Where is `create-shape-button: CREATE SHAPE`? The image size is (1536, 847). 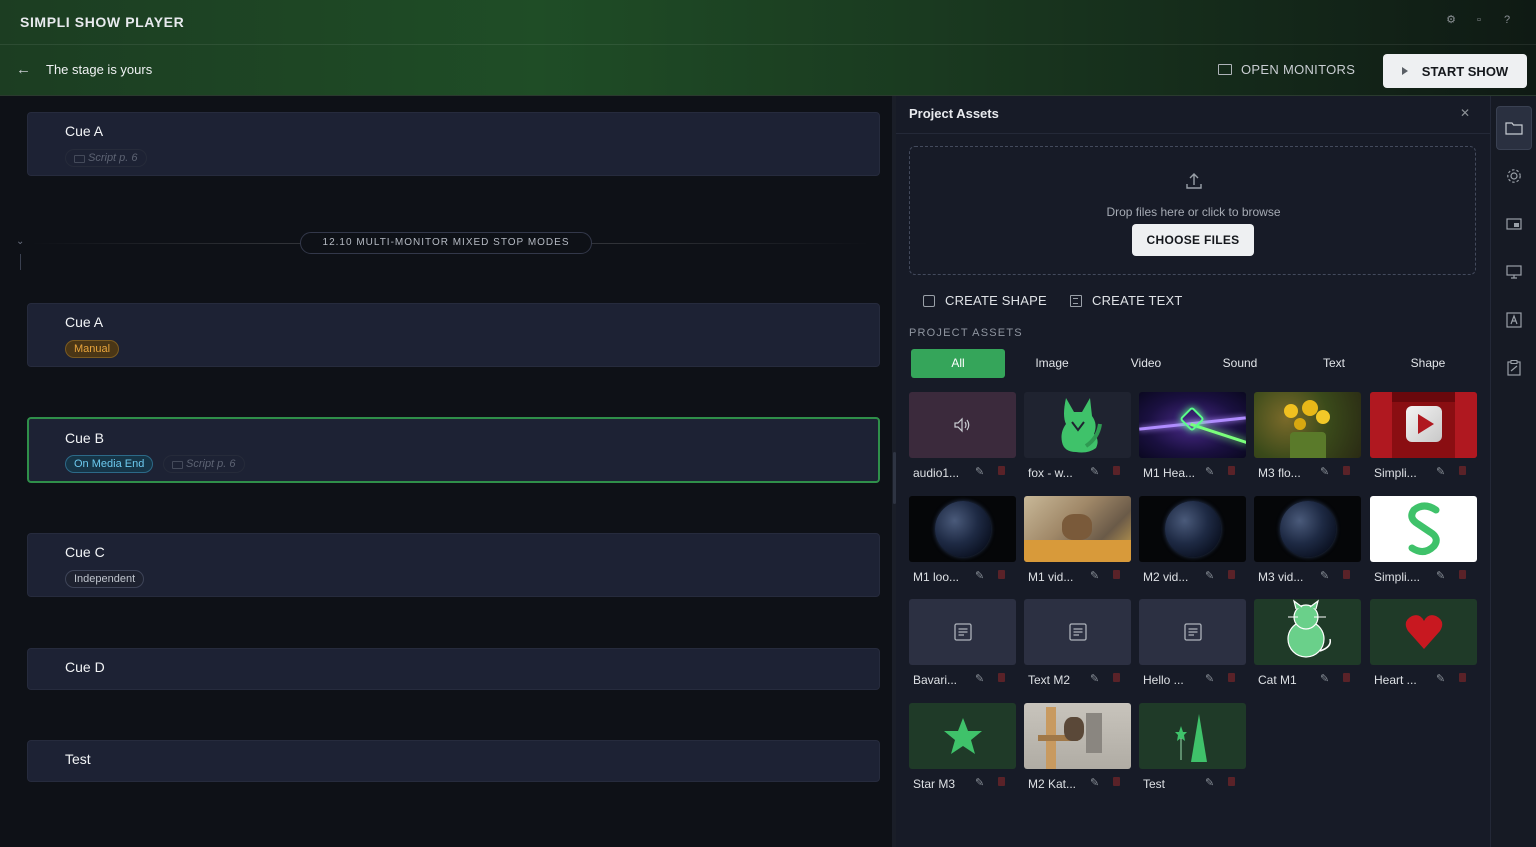
create-shape-button: CREATE SHAPE is located at coordinates (985, 300).